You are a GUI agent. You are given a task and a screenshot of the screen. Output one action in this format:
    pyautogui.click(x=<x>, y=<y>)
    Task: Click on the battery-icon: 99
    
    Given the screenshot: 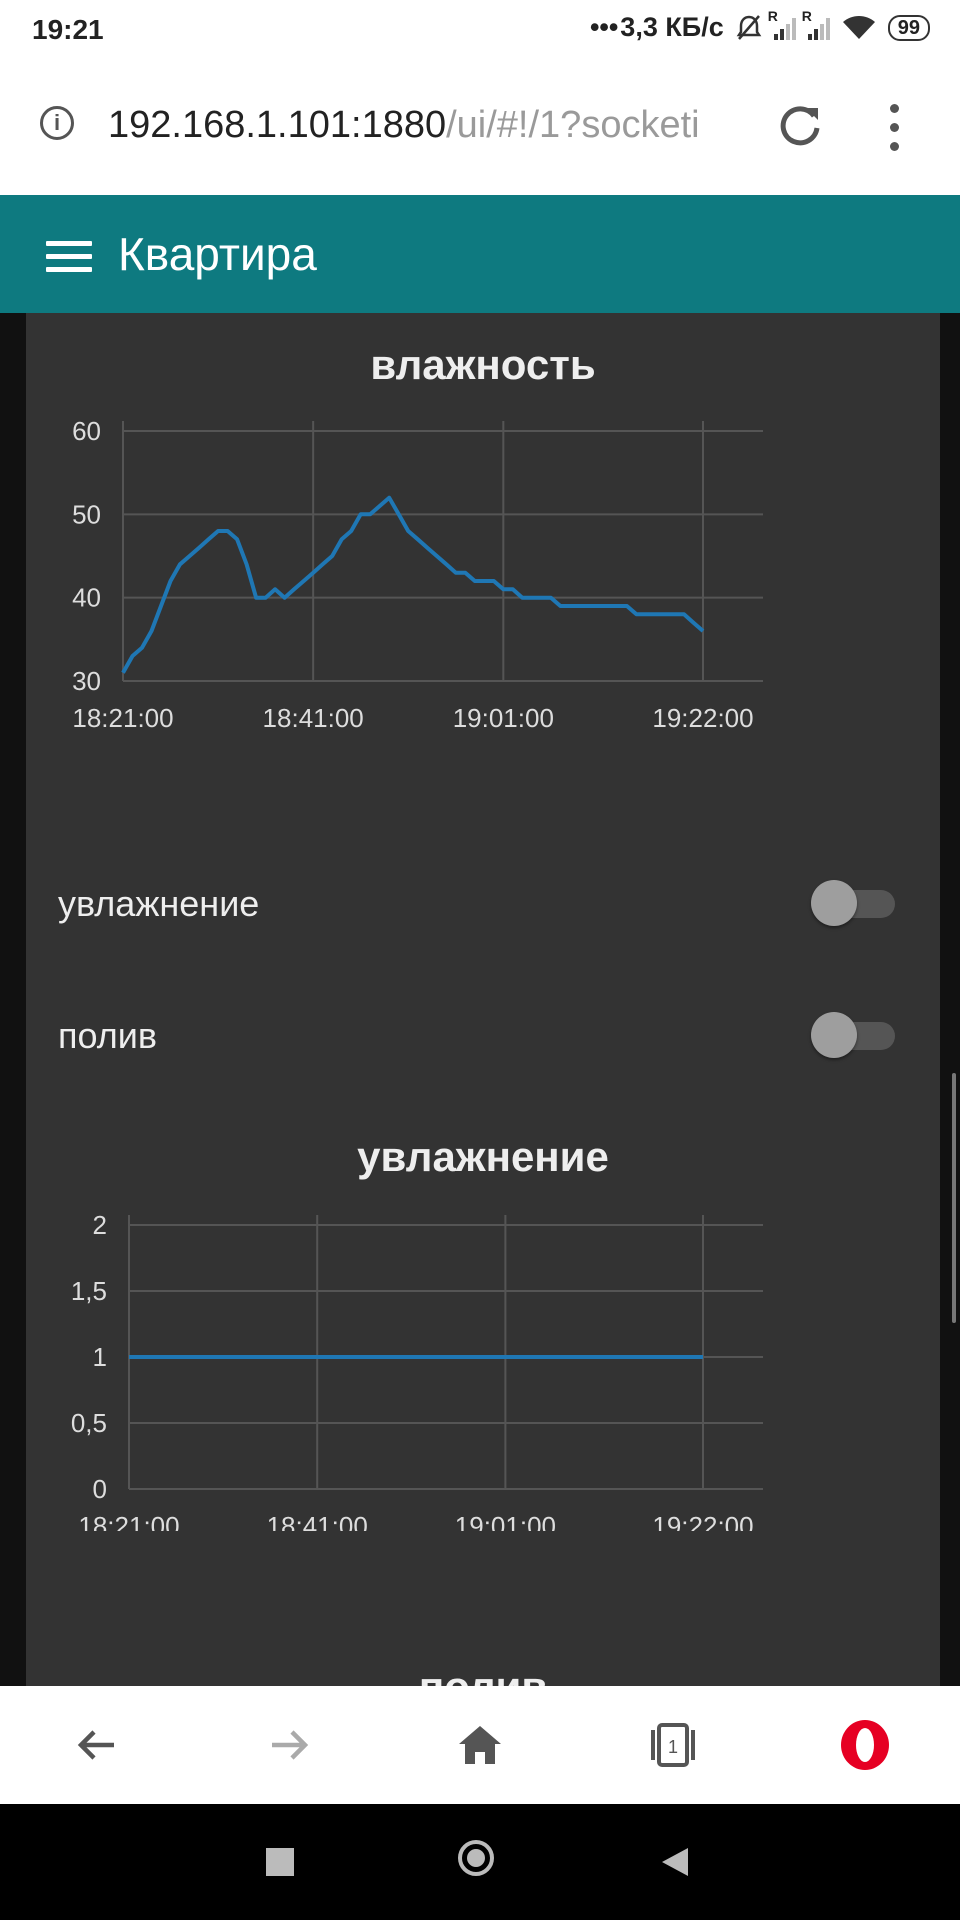 What is the action you would take?
    pyautogui.click(x=908, y=27)
    